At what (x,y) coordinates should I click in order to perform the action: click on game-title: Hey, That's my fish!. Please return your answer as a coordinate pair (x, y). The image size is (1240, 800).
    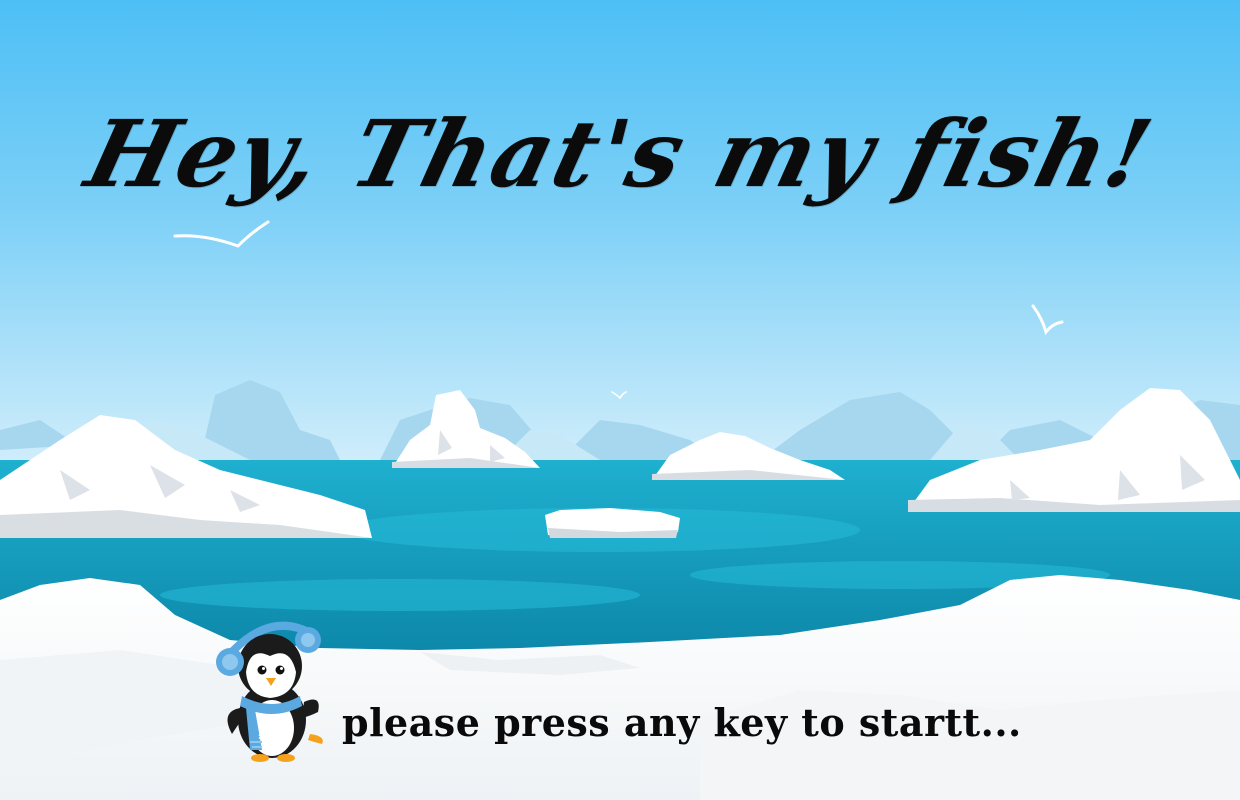
    Looking at the image, I should click on (620, 154).